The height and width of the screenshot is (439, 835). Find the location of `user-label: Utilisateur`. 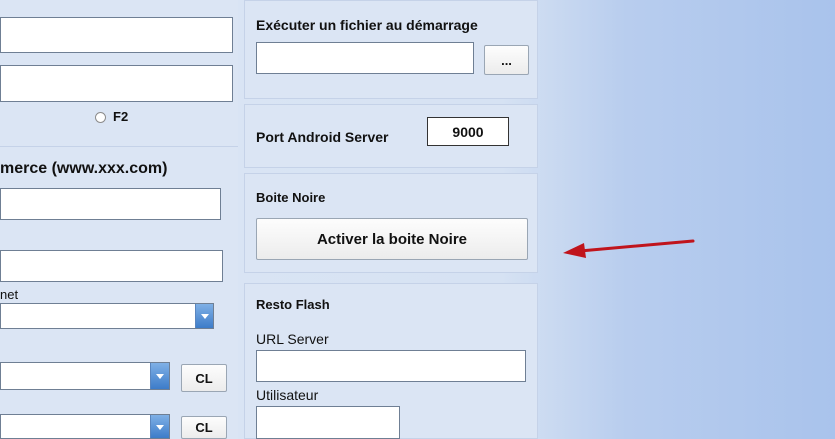

user-label: Utilisateur is located at coordinates (287, 395).